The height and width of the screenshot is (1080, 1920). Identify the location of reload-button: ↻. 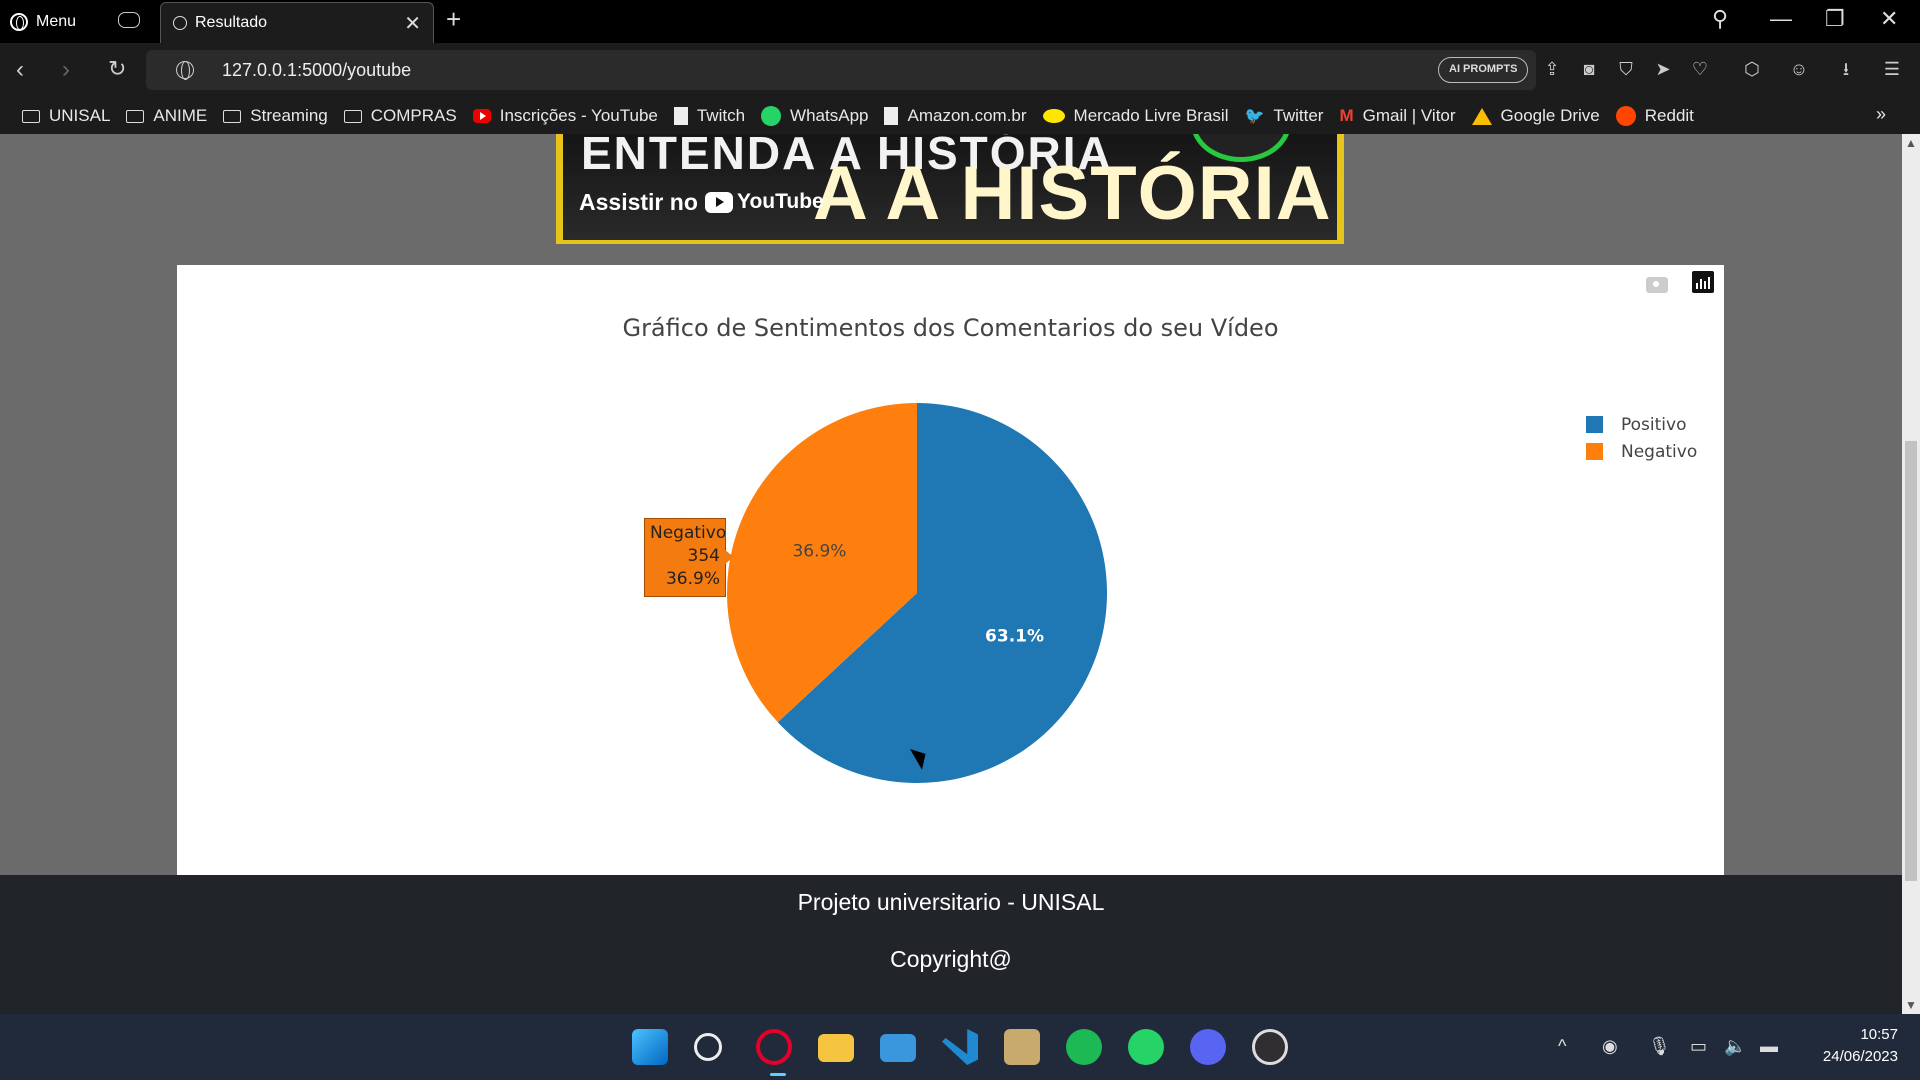
(117, 69).